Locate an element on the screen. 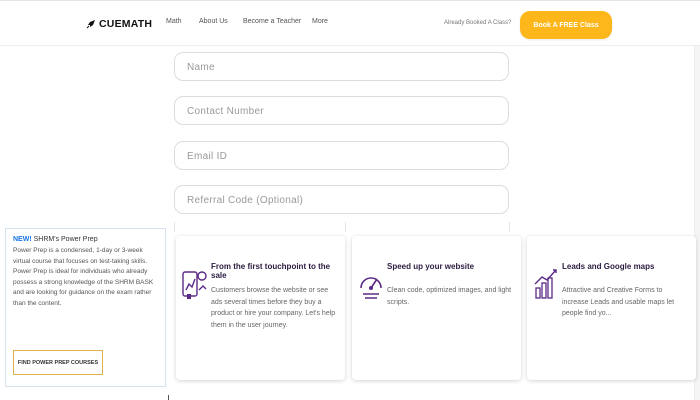  contact-placeholder: Contact Number is located at coordinates (226, 111).